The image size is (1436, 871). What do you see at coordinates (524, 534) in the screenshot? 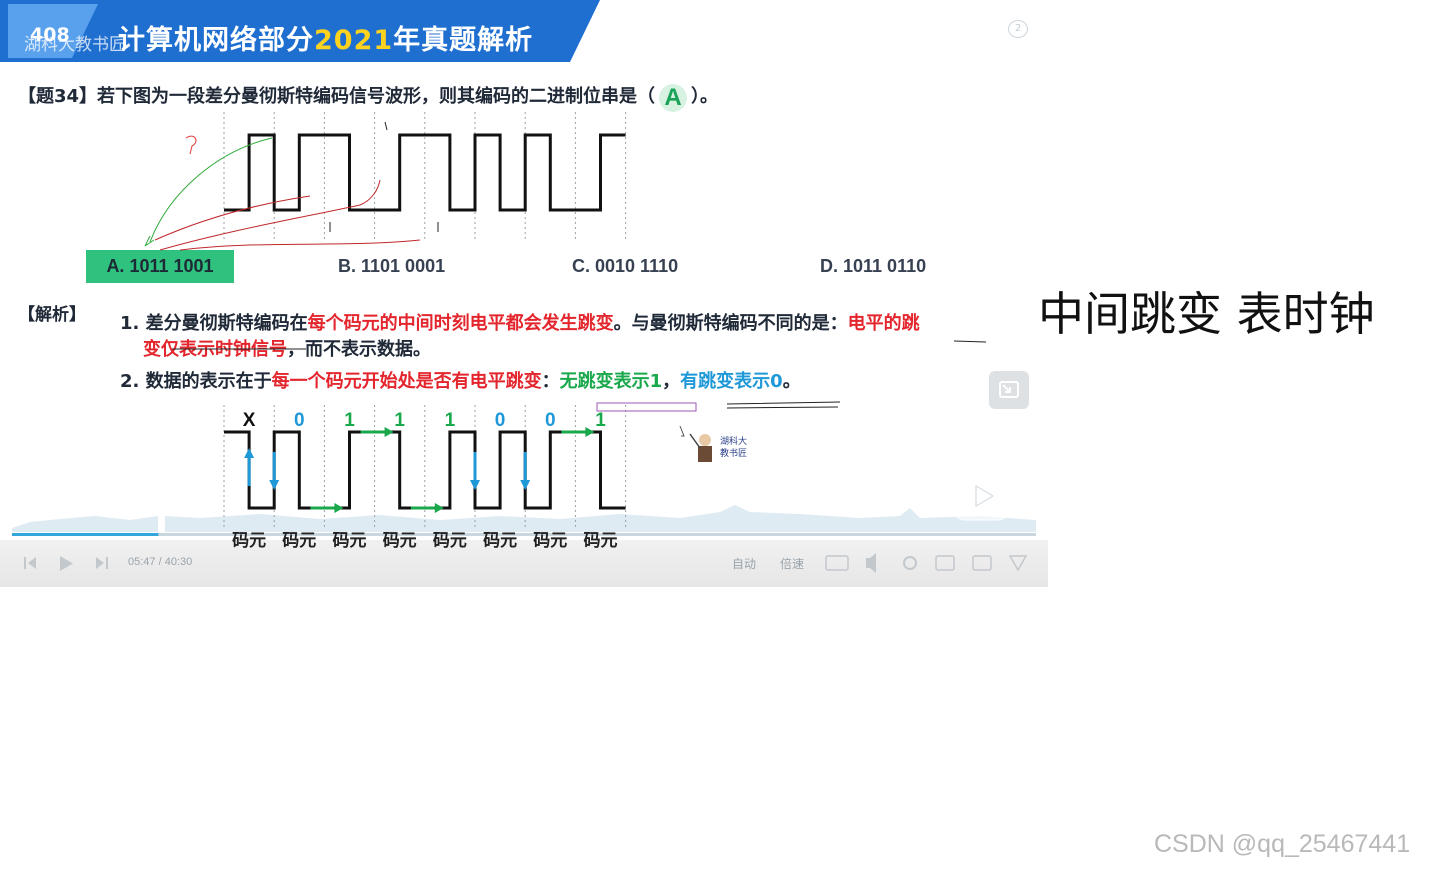
I see `progress-track` at bounding box center [524, 534].